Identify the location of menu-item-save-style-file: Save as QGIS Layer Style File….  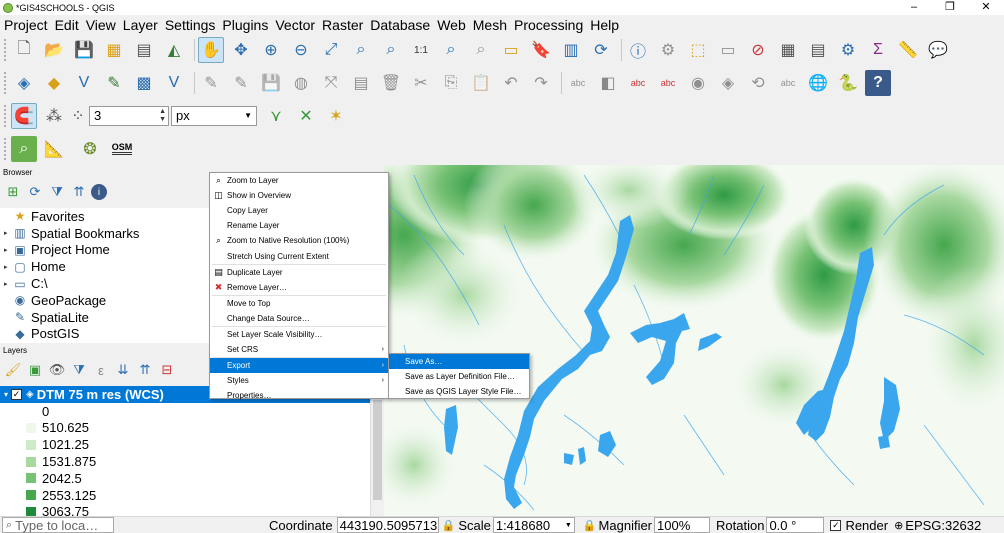
(459, 391).